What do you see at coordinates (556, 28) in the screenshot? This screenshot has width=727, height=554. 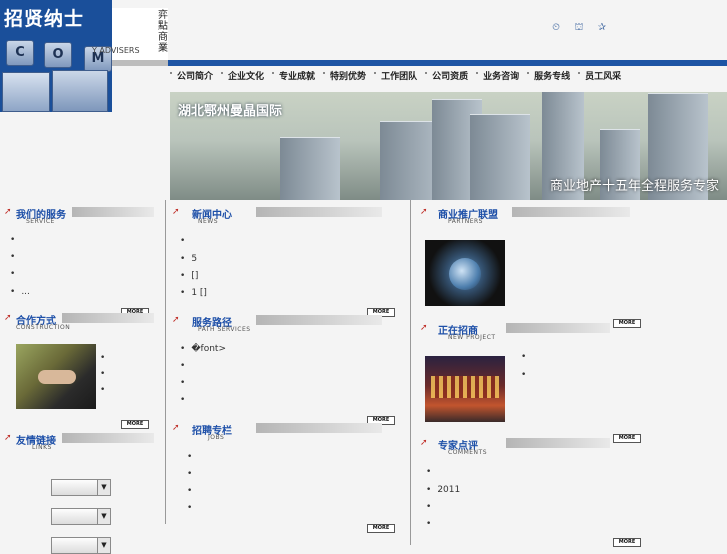 I see `clock-icon: ⏲` at bounding box center [556, 28].